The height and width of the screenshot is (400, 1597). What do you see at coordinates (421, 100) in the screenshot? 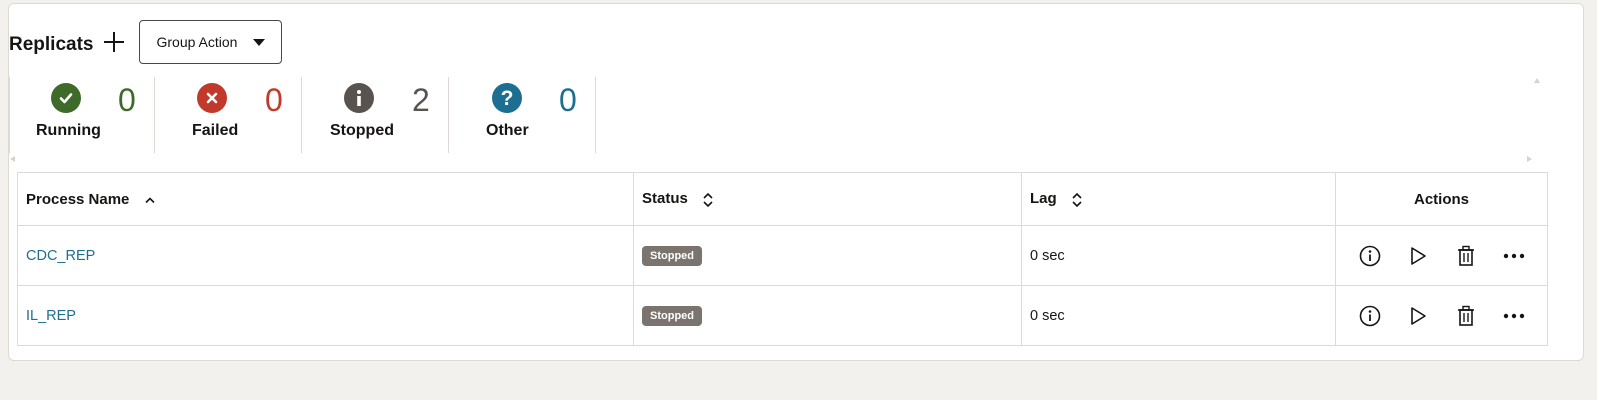
I see `stopped-count: 2` at bounding box center [421, 100].